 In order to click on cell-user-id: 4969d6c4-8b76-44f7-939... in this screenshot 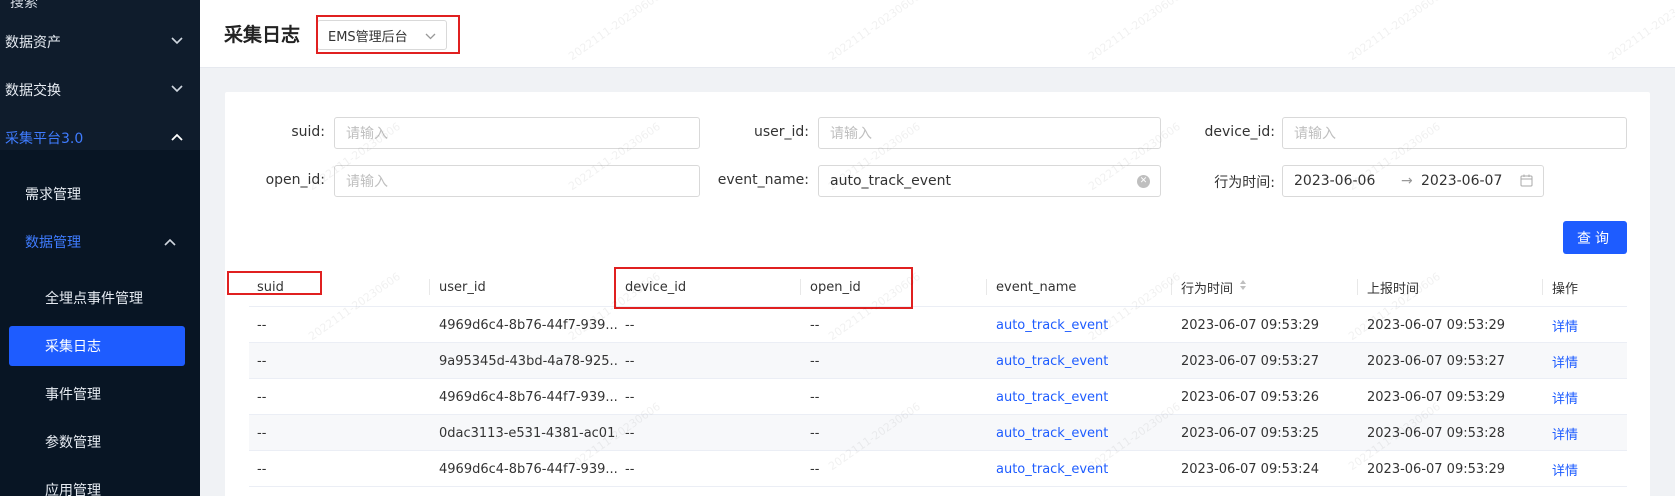, I will do `click(528, 325)`.